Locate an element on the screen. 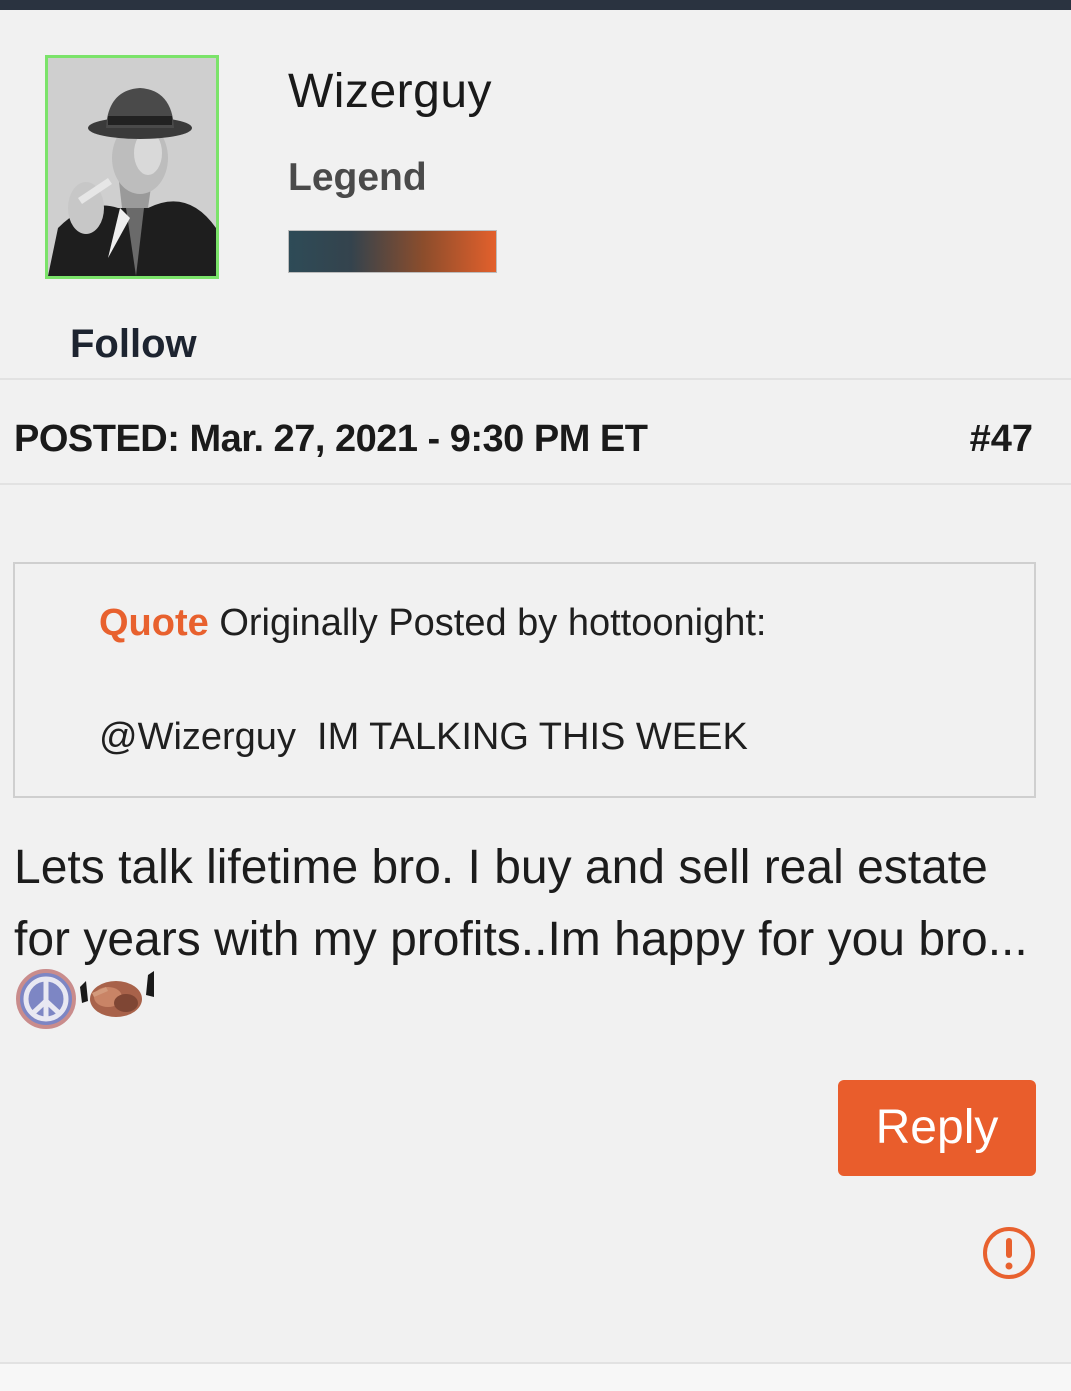 This screenshot has width=1071, height=1391. report-icon is located at coordinates (1009, 1253).